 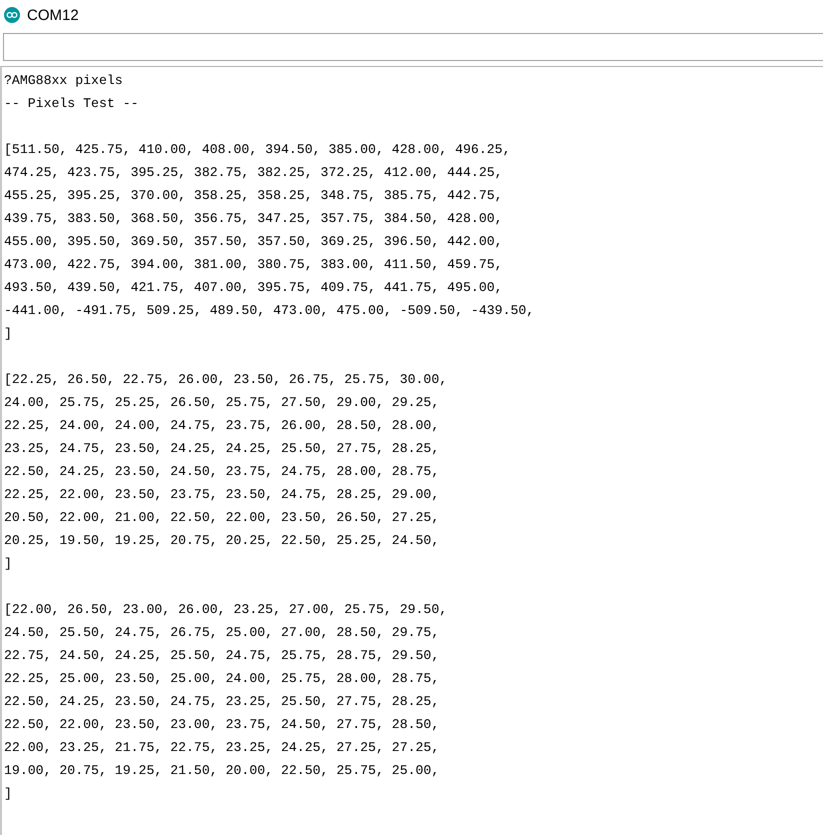 I want to click on output-line: 23.25, 24.75, 23.50, 24.25, 24.25, 25.50, 27.75, 28.25,, so click(x=222, y=449).